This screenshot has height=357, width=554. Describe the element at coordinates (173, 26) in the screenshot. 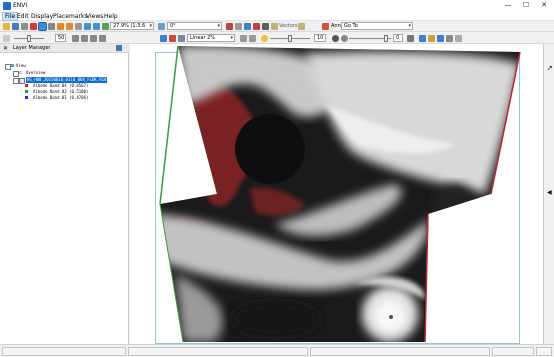

I see `rotation-value: 0°` at that location.